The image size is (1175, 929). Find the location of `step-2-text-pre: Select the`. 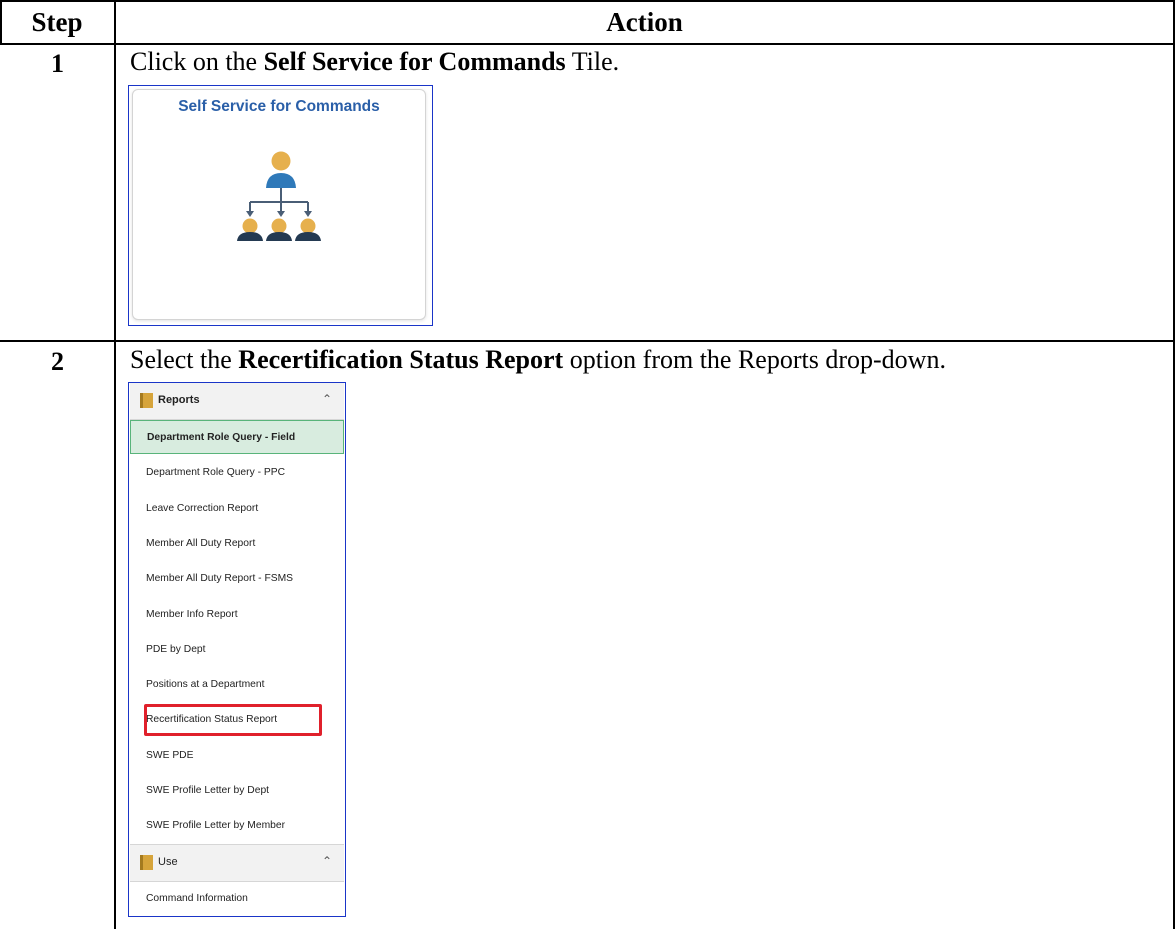

step-2-text-pre: Select the is located at coordinates (184, 359).